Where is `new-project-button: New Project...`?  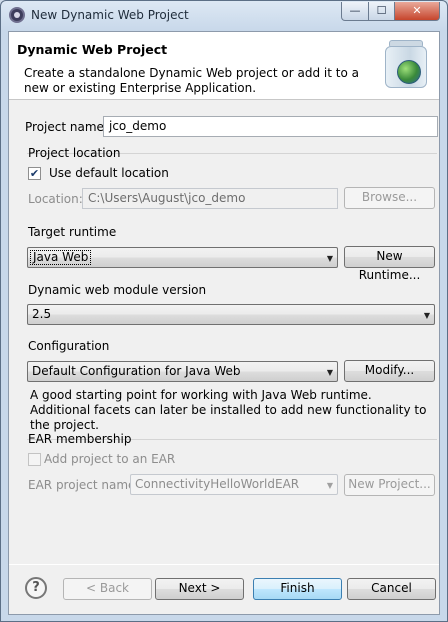 new-project-button: New Project... is located at coordinates (389, 485).